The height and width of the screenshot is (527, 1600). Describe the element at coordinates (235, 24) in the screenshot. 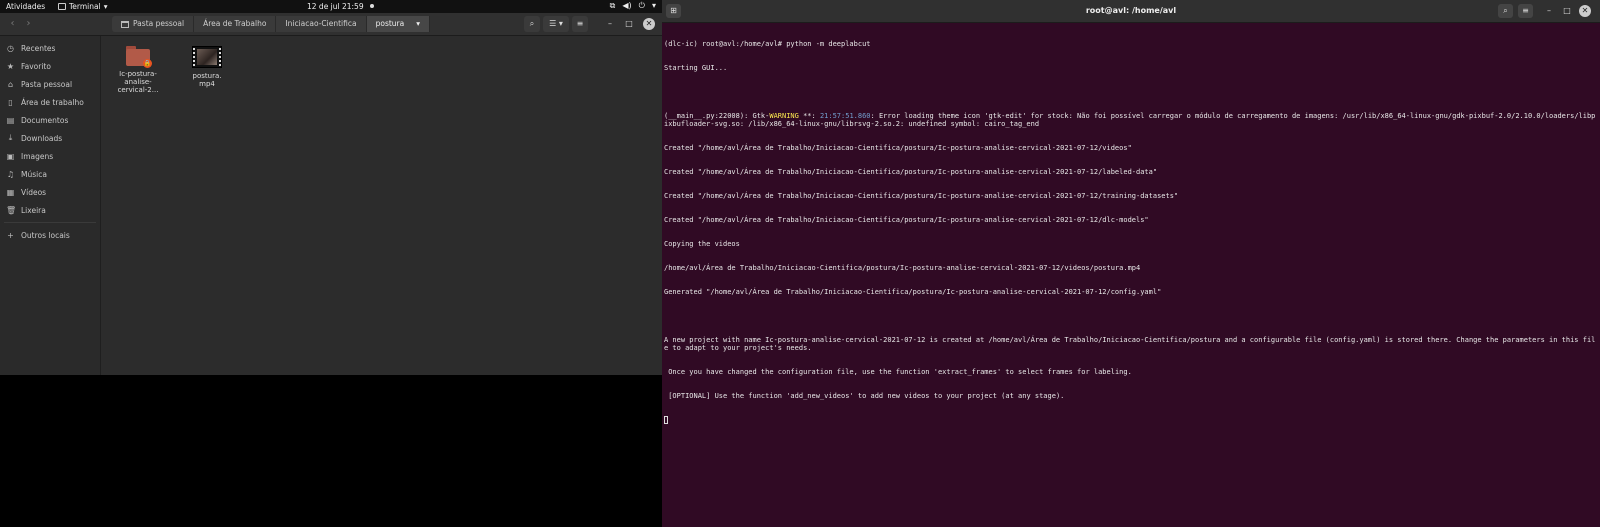

I see `breadcrumb-desktop: Área de Trabalho` at that location.